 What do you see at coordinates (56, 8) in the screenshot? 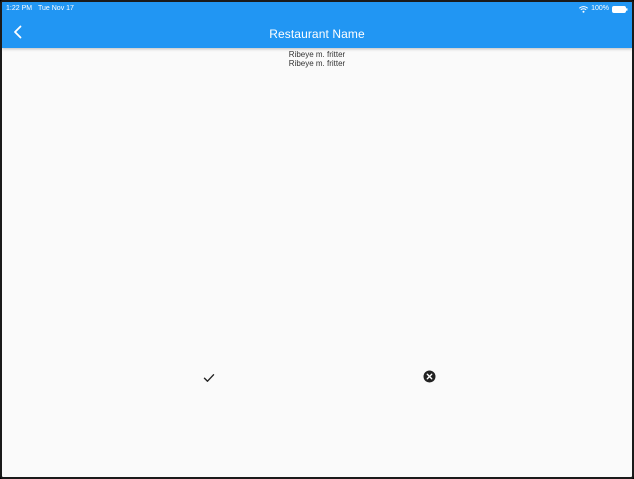
I see `status-date: Tue Nov 17` at bounding box center [56, 8].